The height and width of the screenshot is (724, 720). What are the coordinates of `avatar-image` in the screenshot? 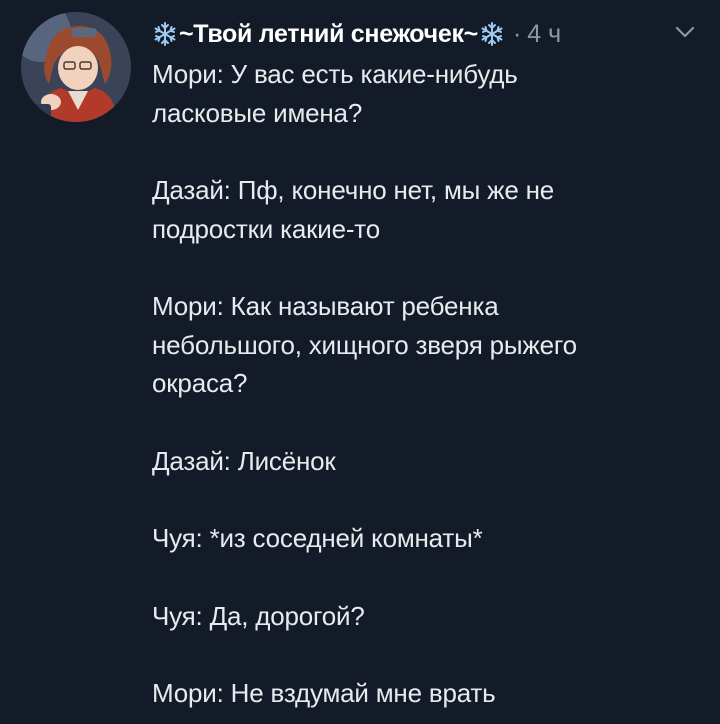 It's located at (76, 67).